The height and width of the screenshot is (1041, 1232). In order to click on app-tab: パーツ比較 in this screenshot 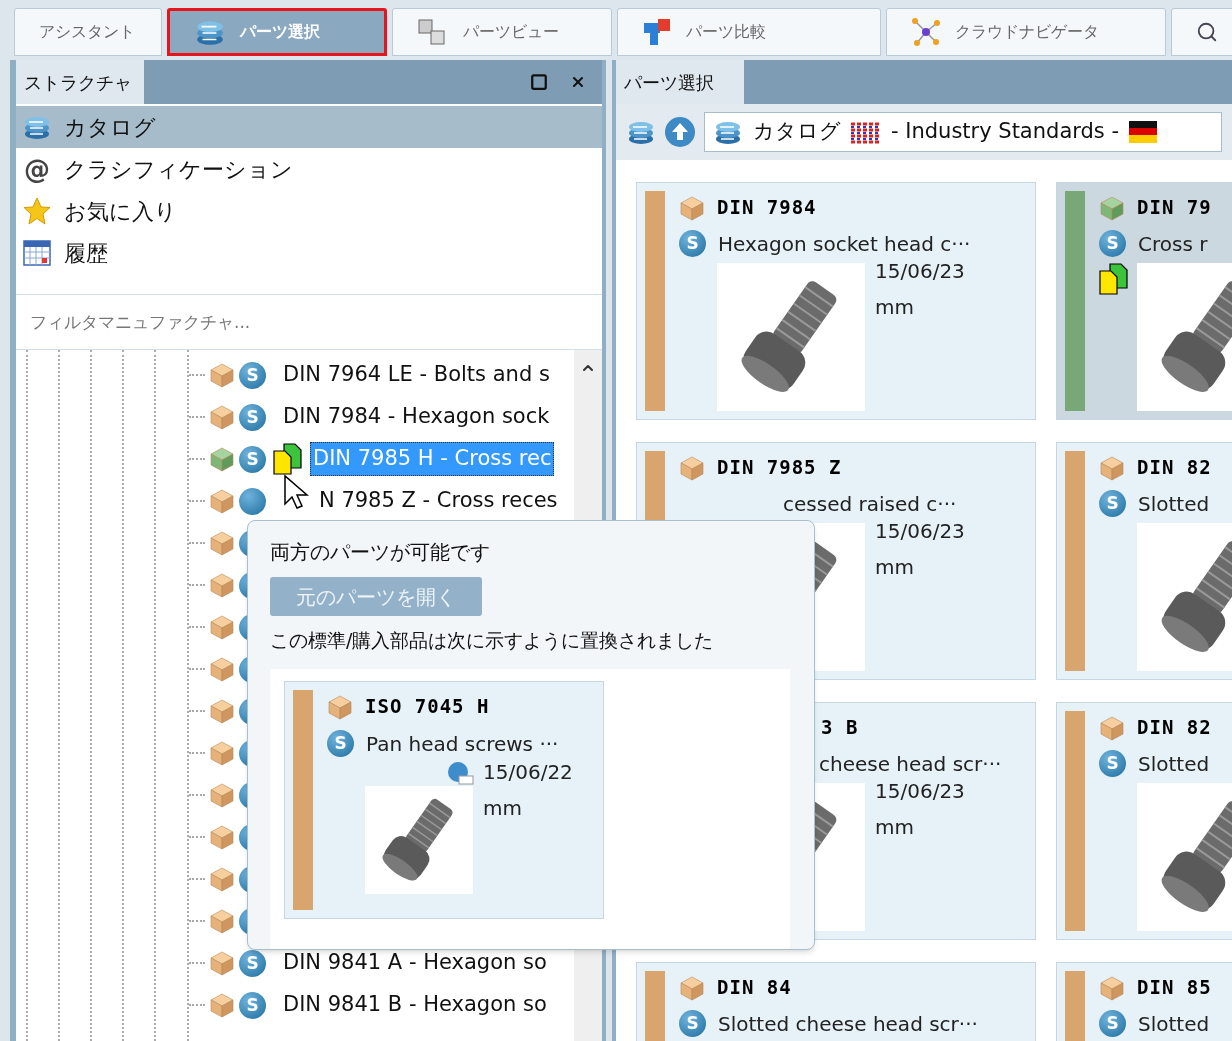, I will do `click(749, 32)`.